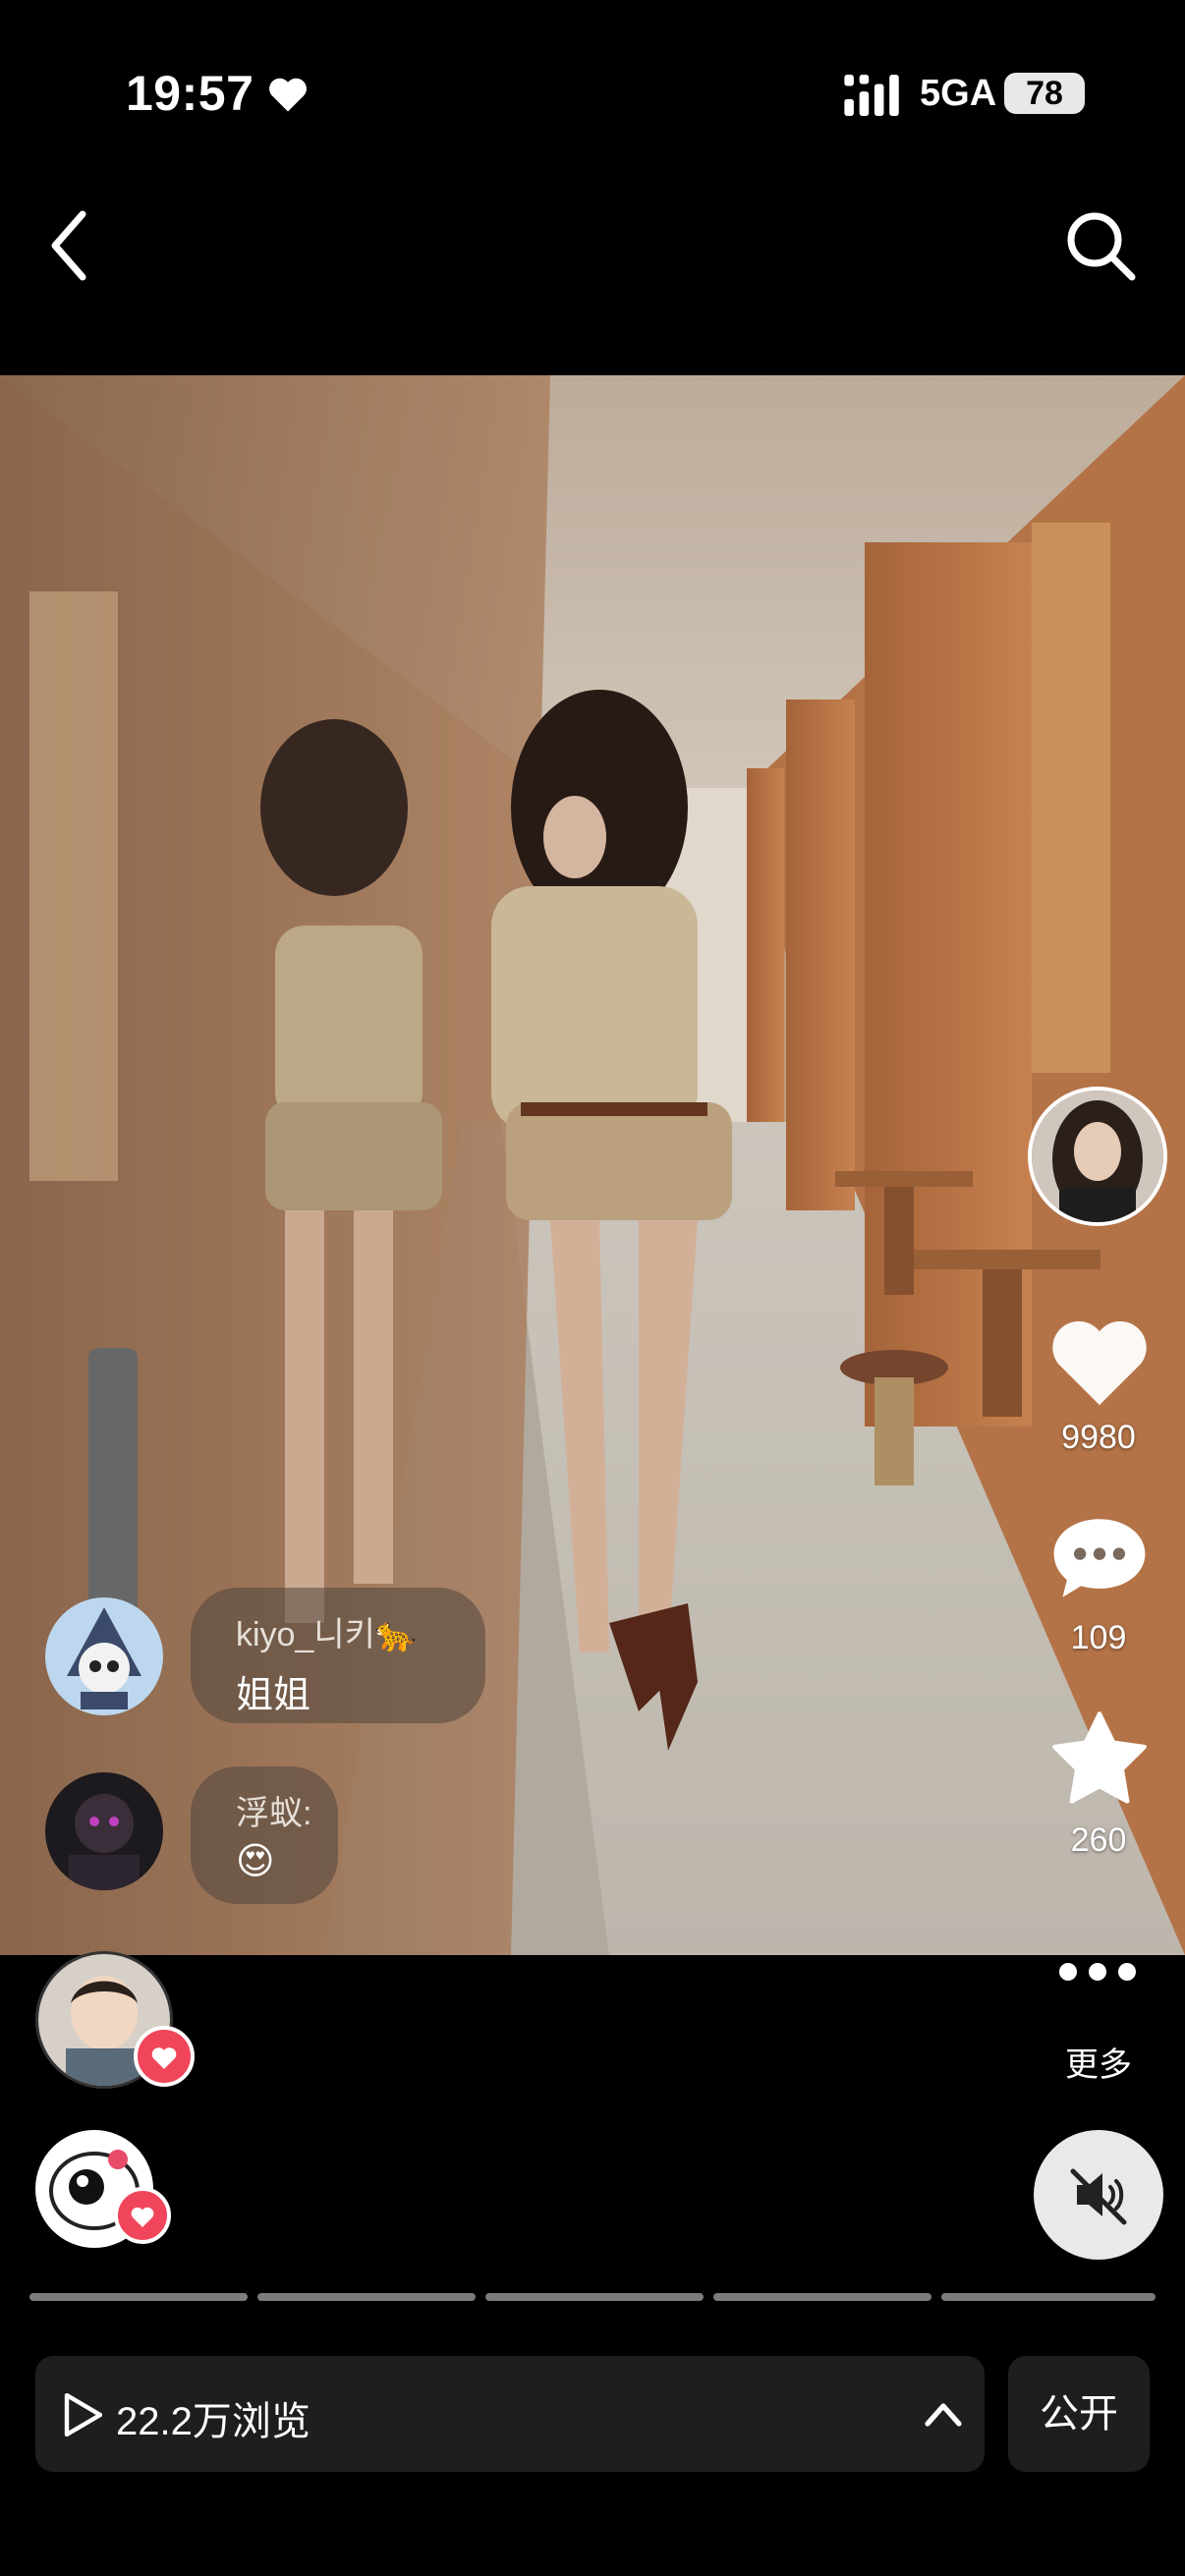 This screenshot has height=2576, width=1185. I want to click on comment-button, so click(1100, 1558).